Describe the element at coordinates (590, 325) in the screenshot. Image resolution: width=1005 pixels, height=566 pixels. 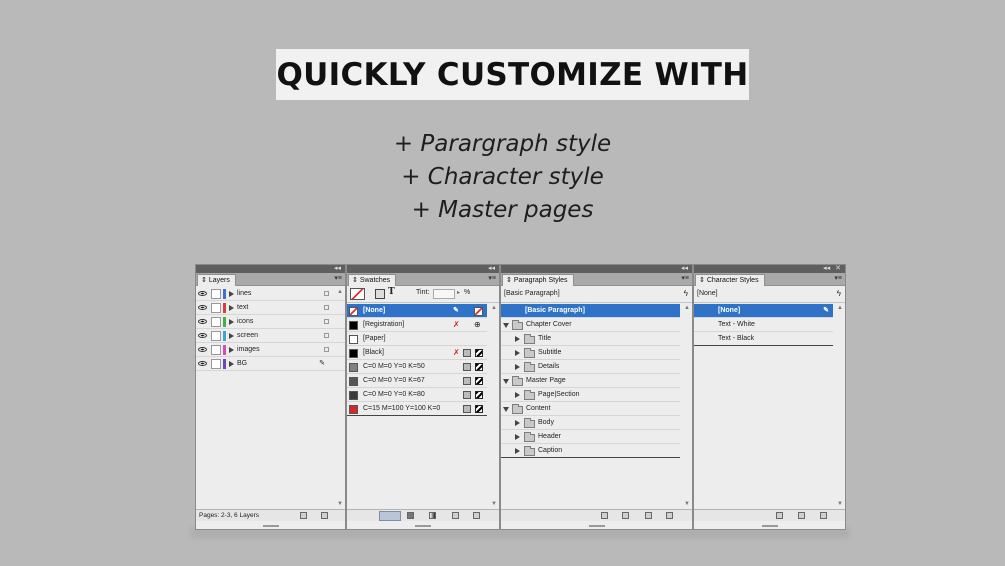
I see `paragraph-style-row: Chapter Cover` at that location.